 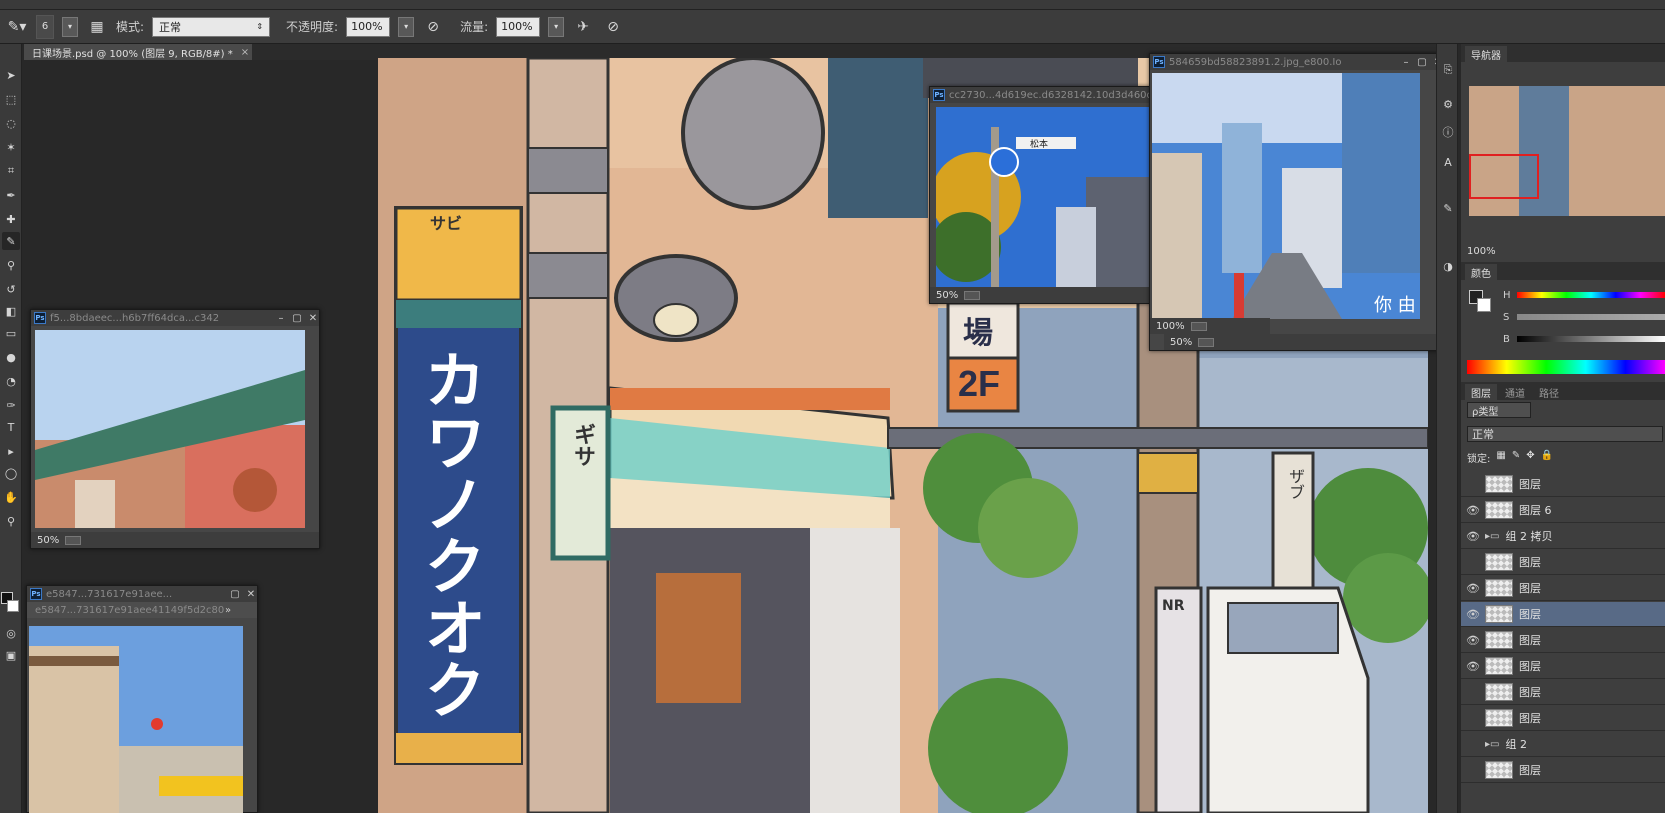 What do you see at coordinates (11, 171) in the screenshot?
I see `crop-tool-icon: ⌗` at bounding box center [11, 171].